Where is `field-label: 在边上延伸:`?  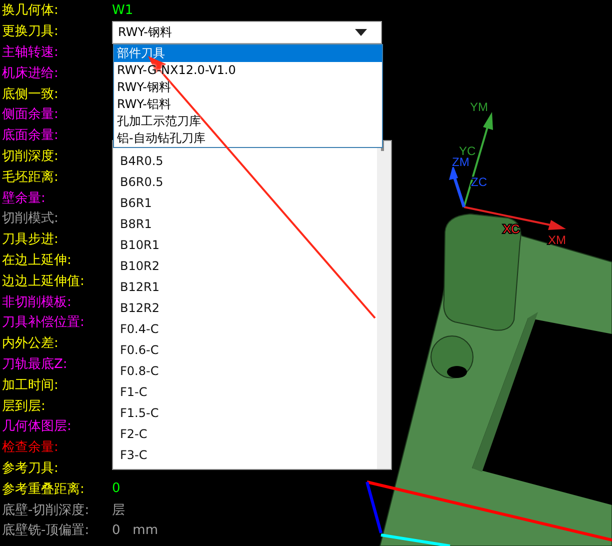
field-label: 在边上延伸: is located at coordinates (36, 260).